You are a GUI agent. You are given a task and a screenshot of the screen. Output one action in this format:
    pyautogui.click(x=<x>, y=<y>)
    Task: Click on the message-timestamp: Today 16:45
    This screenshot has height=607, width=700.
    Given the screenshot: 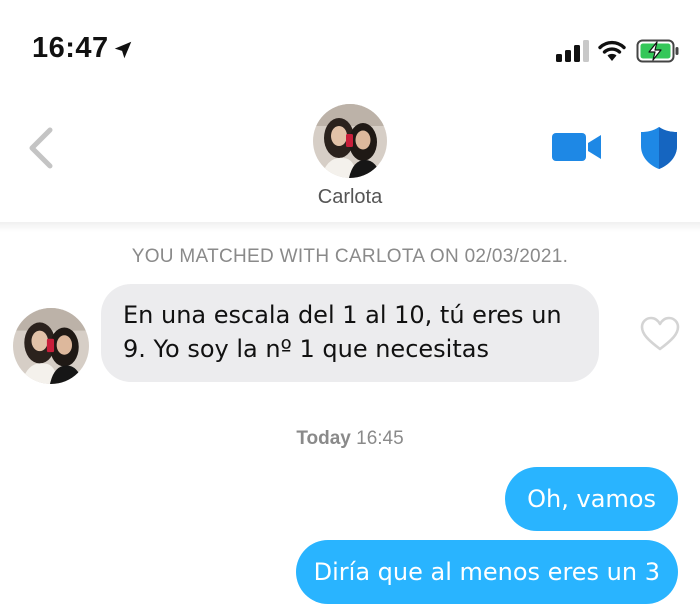 What is the action you would take?
    pyautogui.click(x=350, y=439)
    